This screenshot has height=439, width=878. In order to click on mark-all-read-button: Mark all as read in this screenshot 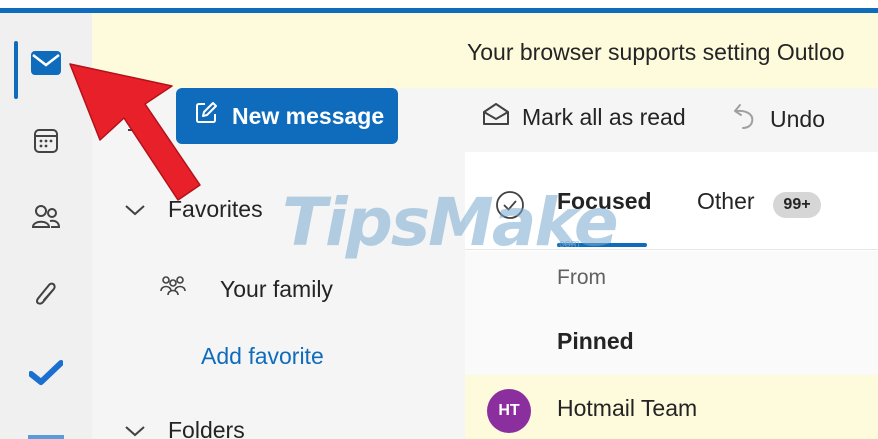, I will do `click(584, 117)`.